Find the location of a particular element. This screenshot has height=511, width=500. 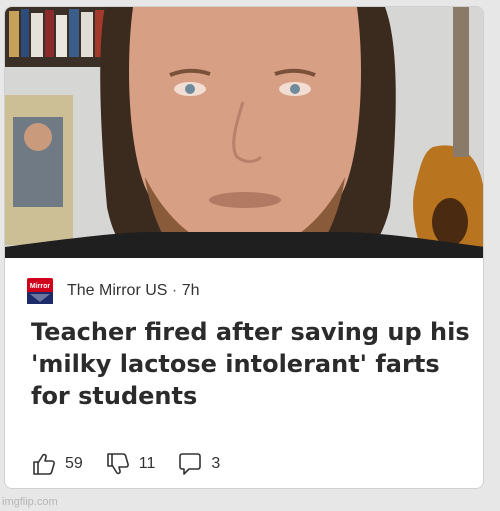

source-name: The Mirror US is located at coordinates (117, 290).